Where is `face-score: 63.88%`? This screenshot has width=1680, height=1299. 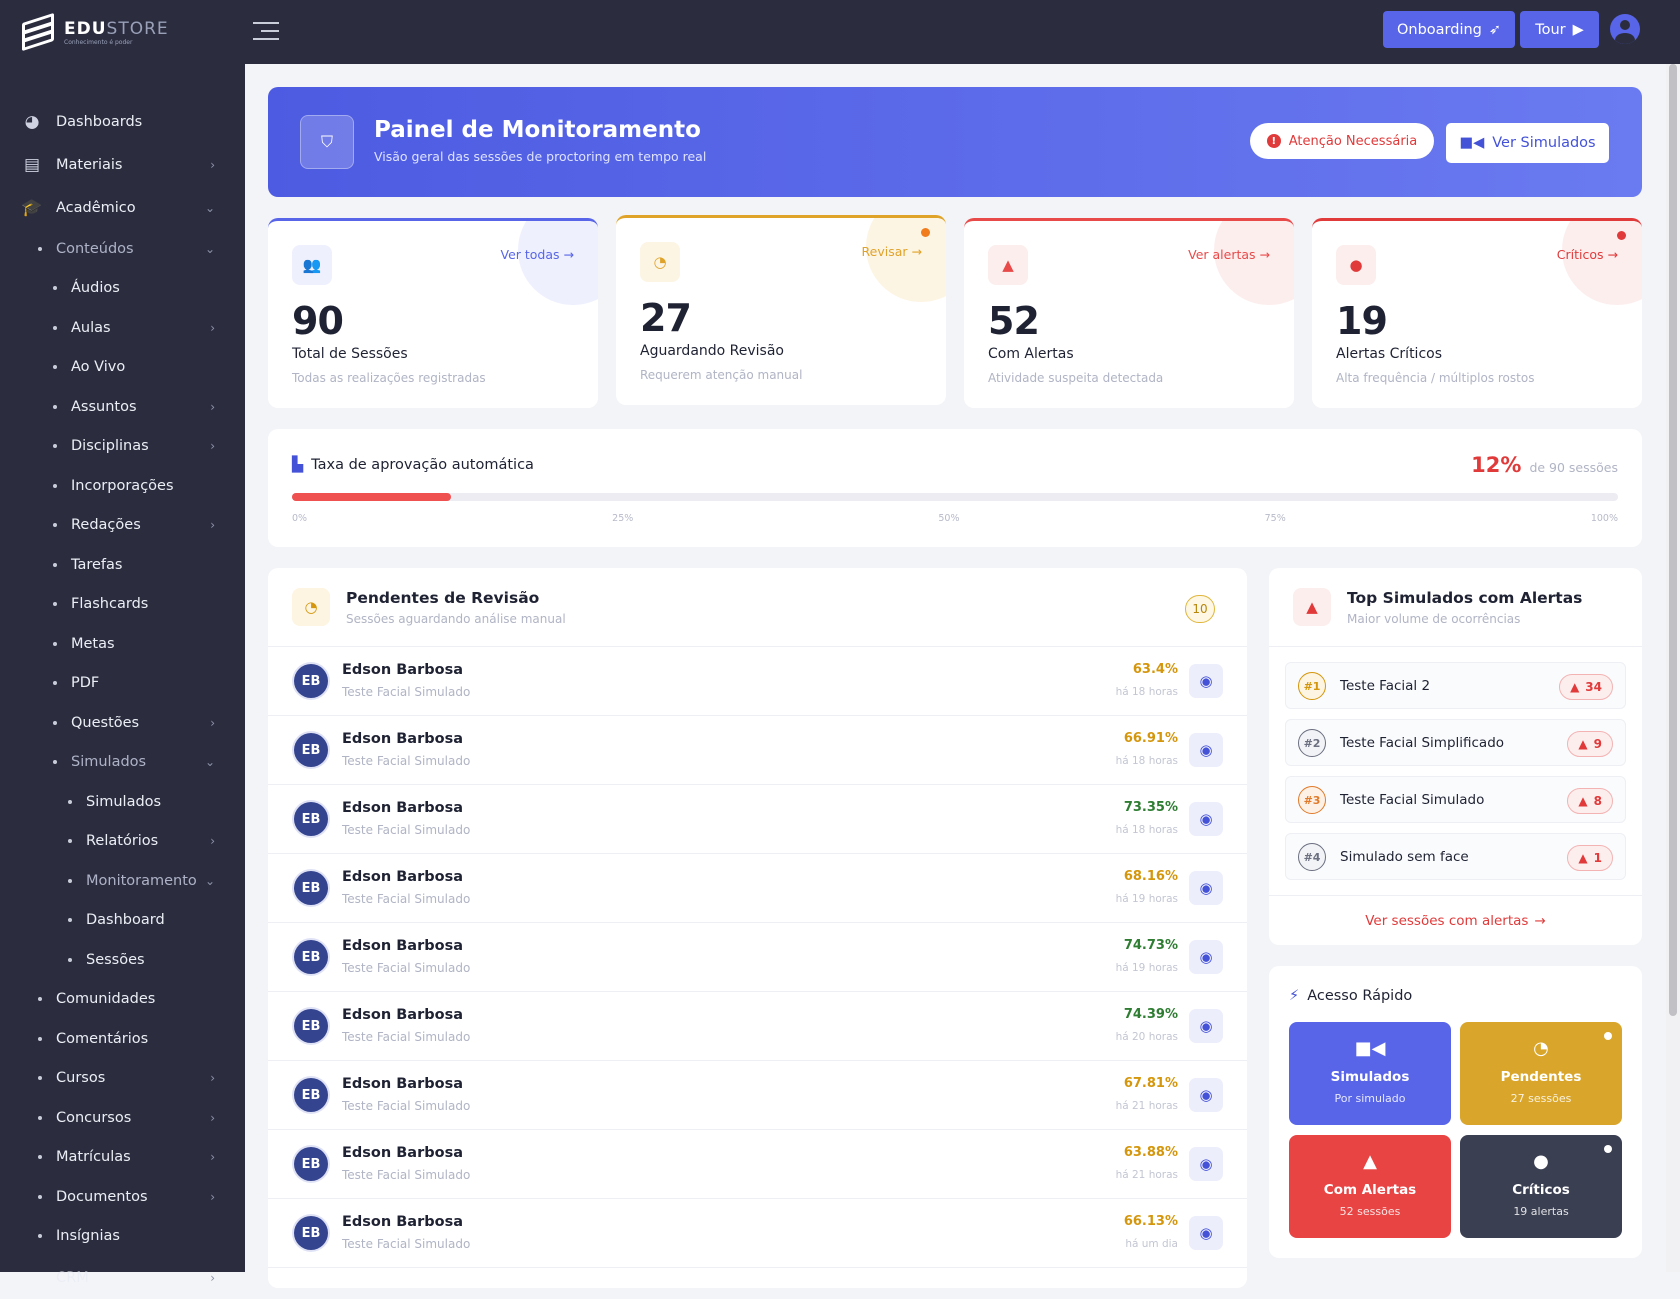
face-score: 63.88% is located at coordinates (1150, 1152).